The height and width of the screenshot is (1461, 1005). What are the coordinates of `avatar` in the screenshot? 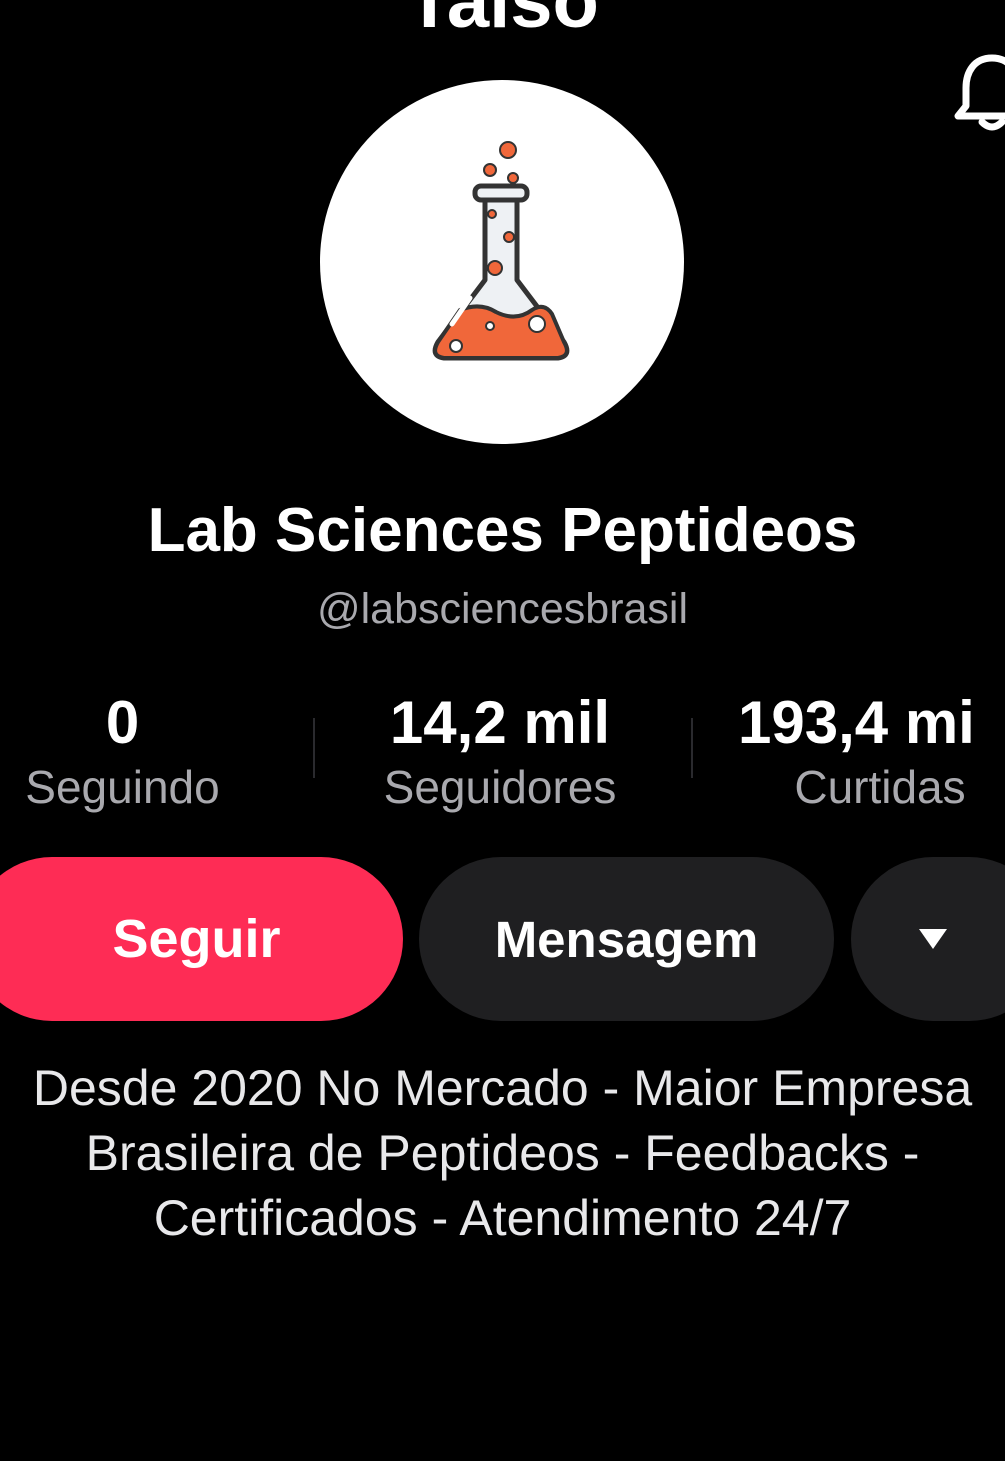 It's located at (502, 262).